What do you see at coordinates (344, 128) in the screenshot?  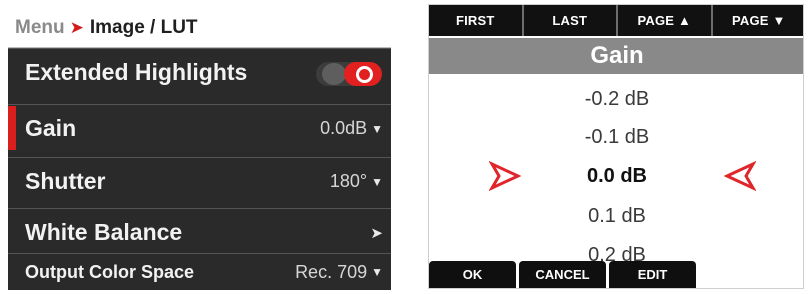 I see `gain-value: 0.0dB` at bounding box center [344, 128].